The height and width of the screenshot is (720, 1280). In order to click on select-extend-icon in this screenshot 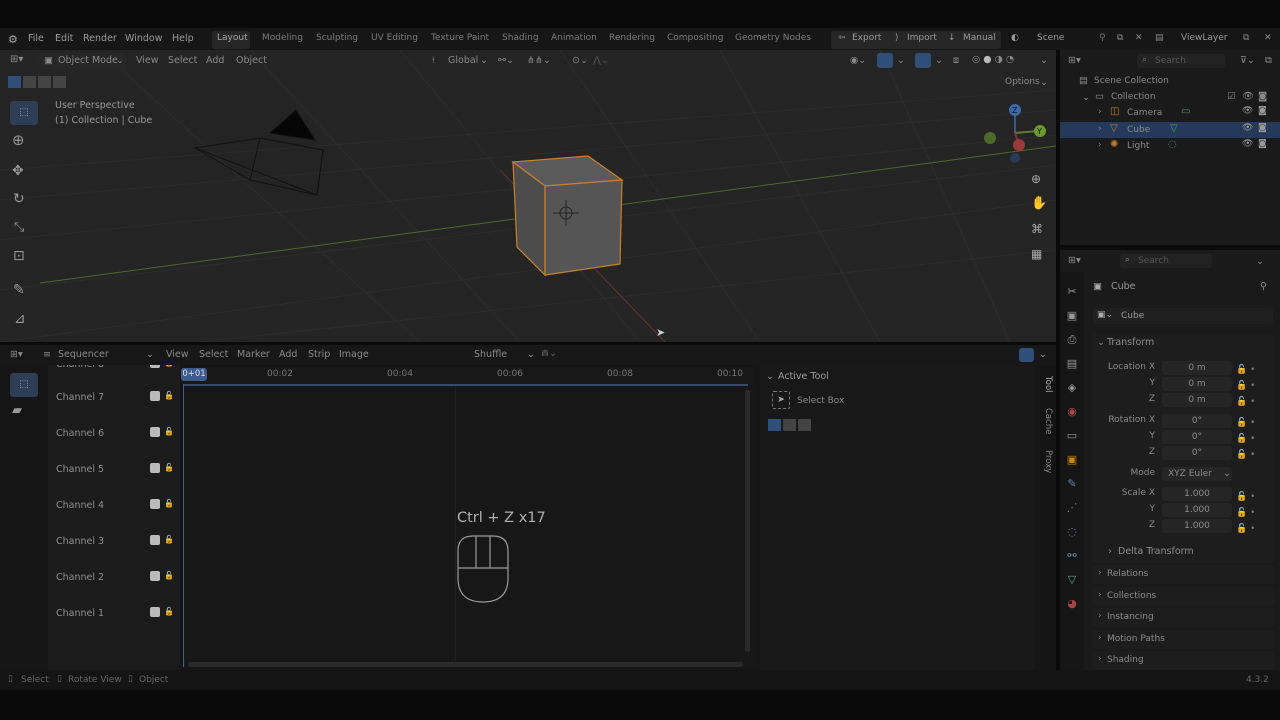, I will do `click(29, 82)`.